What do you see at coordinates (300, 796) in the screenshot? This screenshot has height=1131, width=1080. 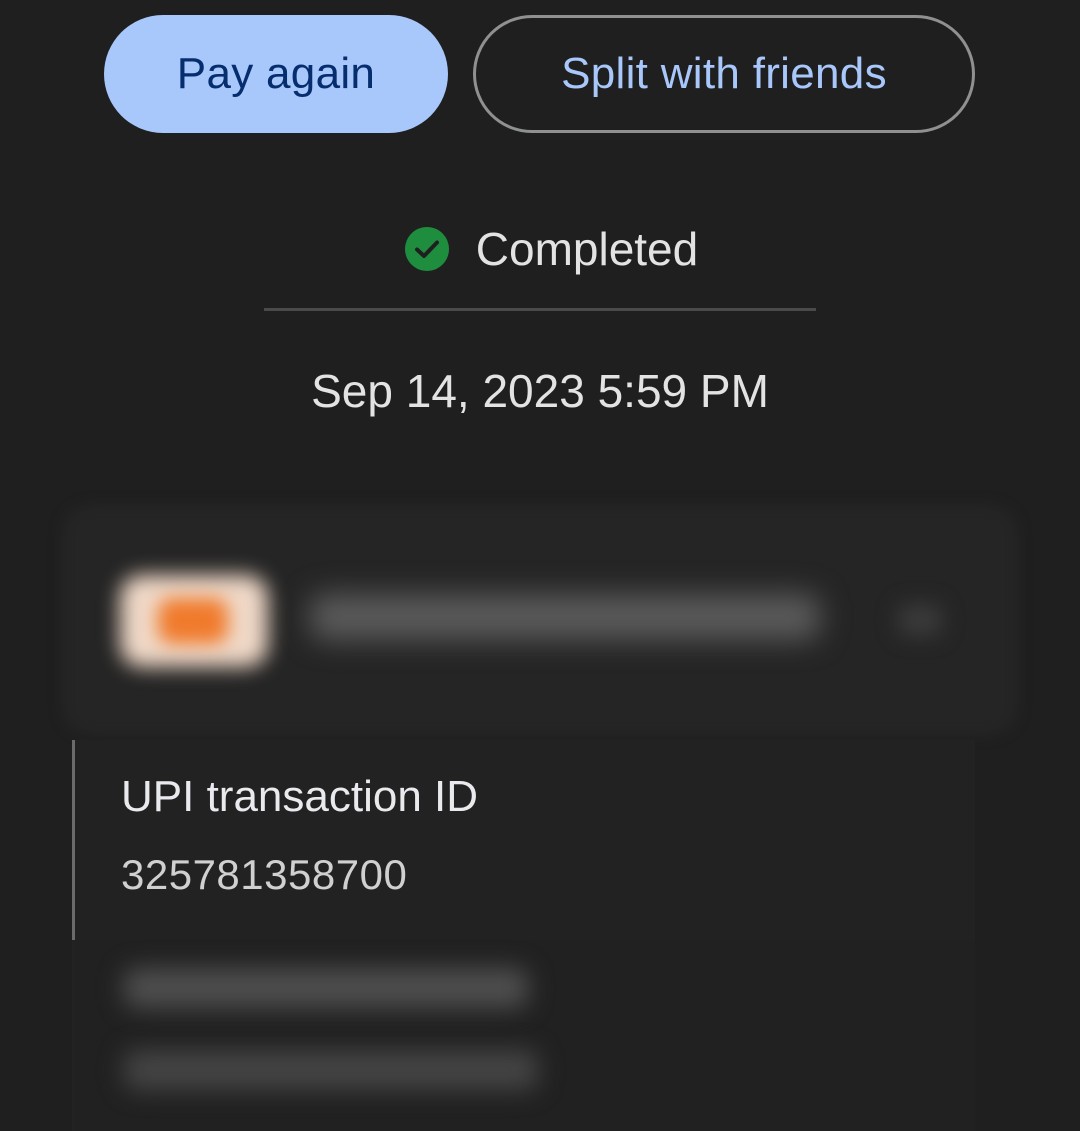 I see `upi-transaction-id-label: UPI transaction ID` at bounding box center [300, 796].